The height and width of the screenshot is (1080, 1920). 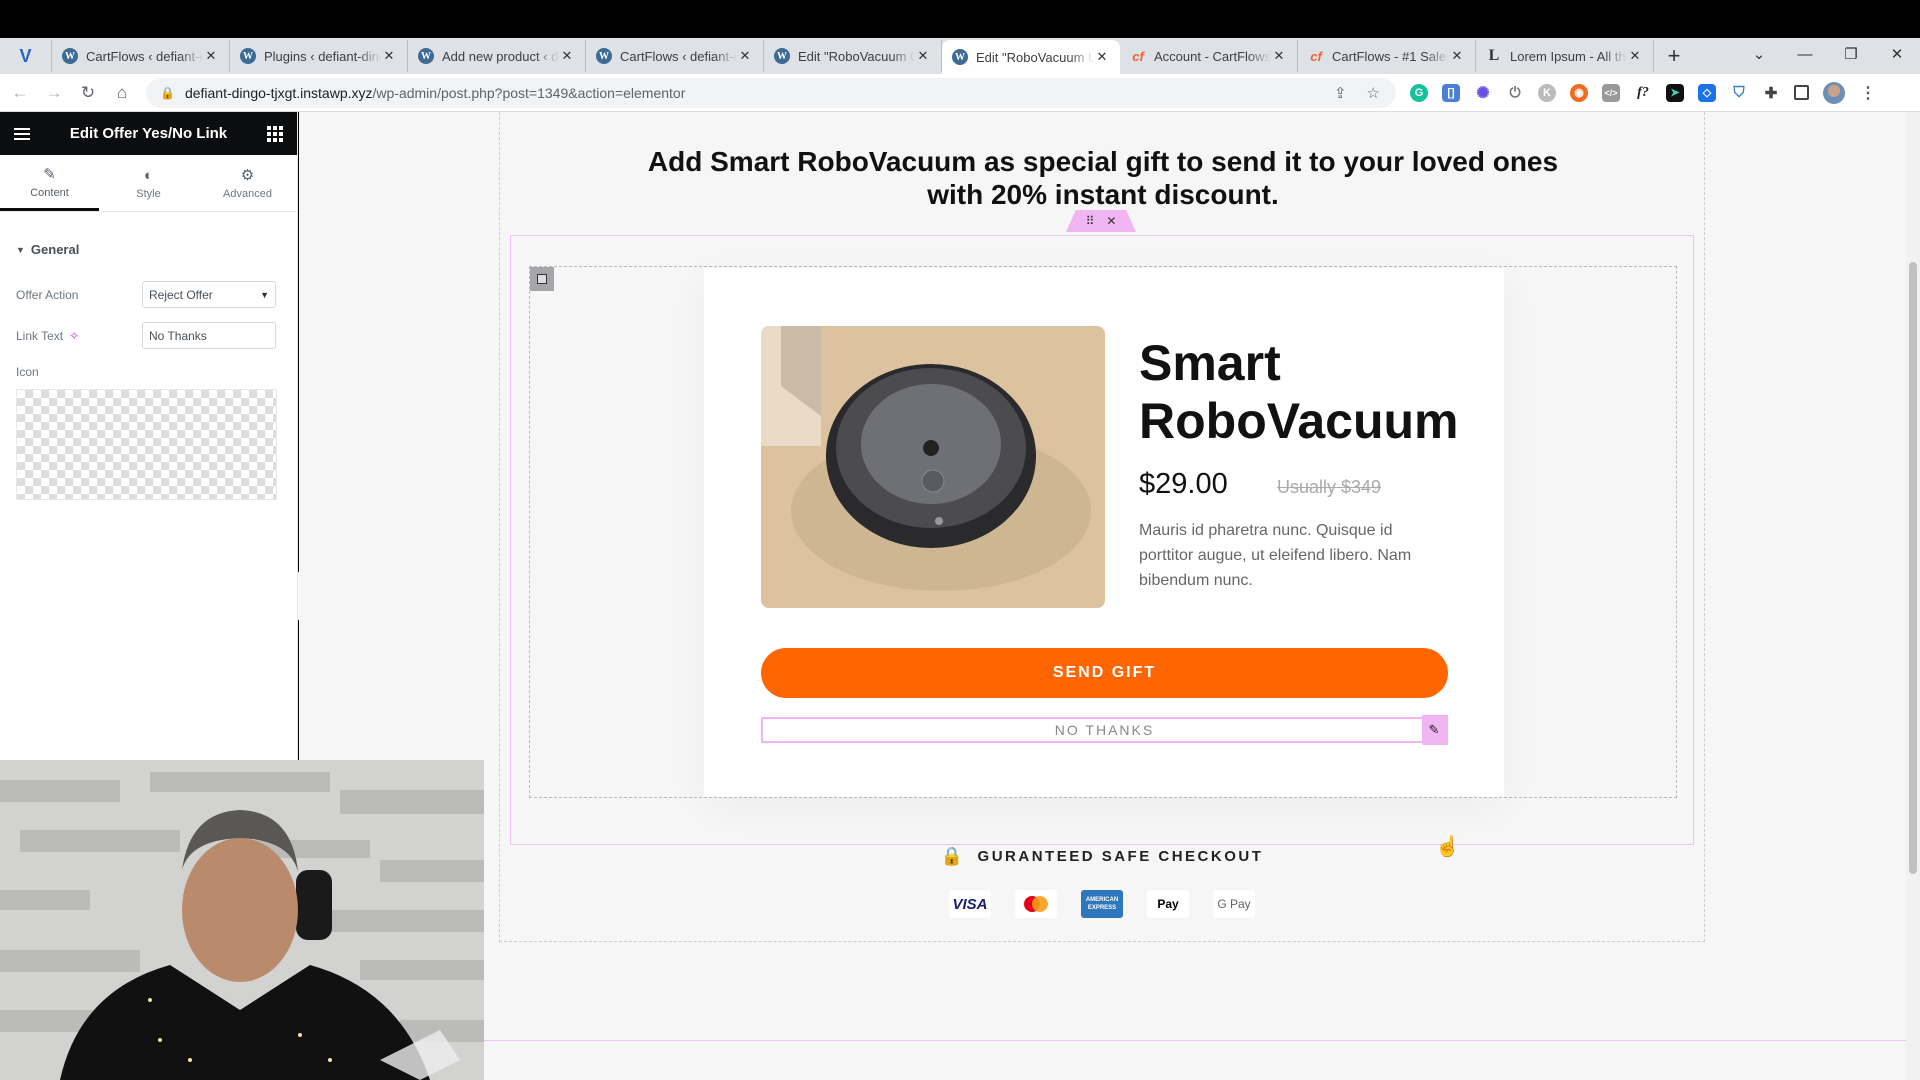 I want to click on reload-button: ↻, so click(x=88, y=93).